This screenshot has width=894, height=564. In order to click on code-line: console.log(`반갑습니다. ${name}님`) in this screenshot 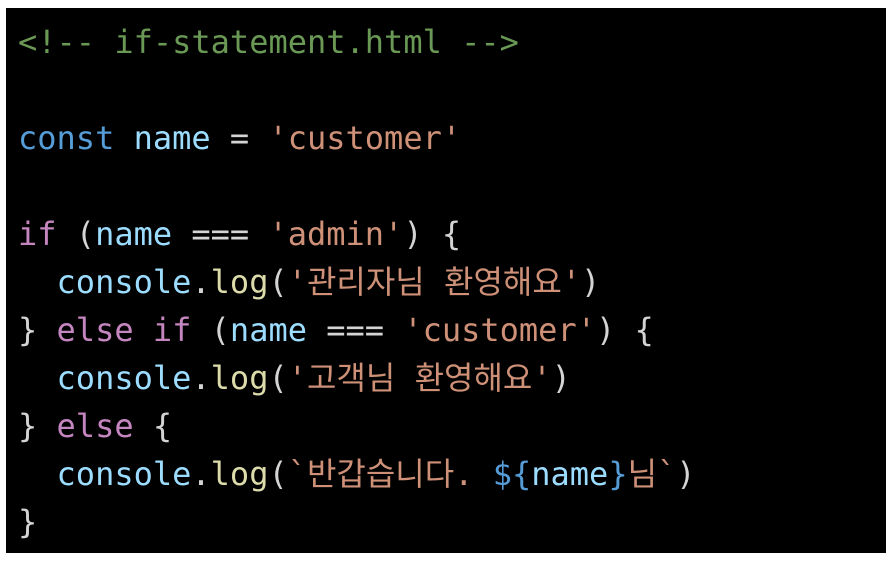, I will do `click(357, 474)`.